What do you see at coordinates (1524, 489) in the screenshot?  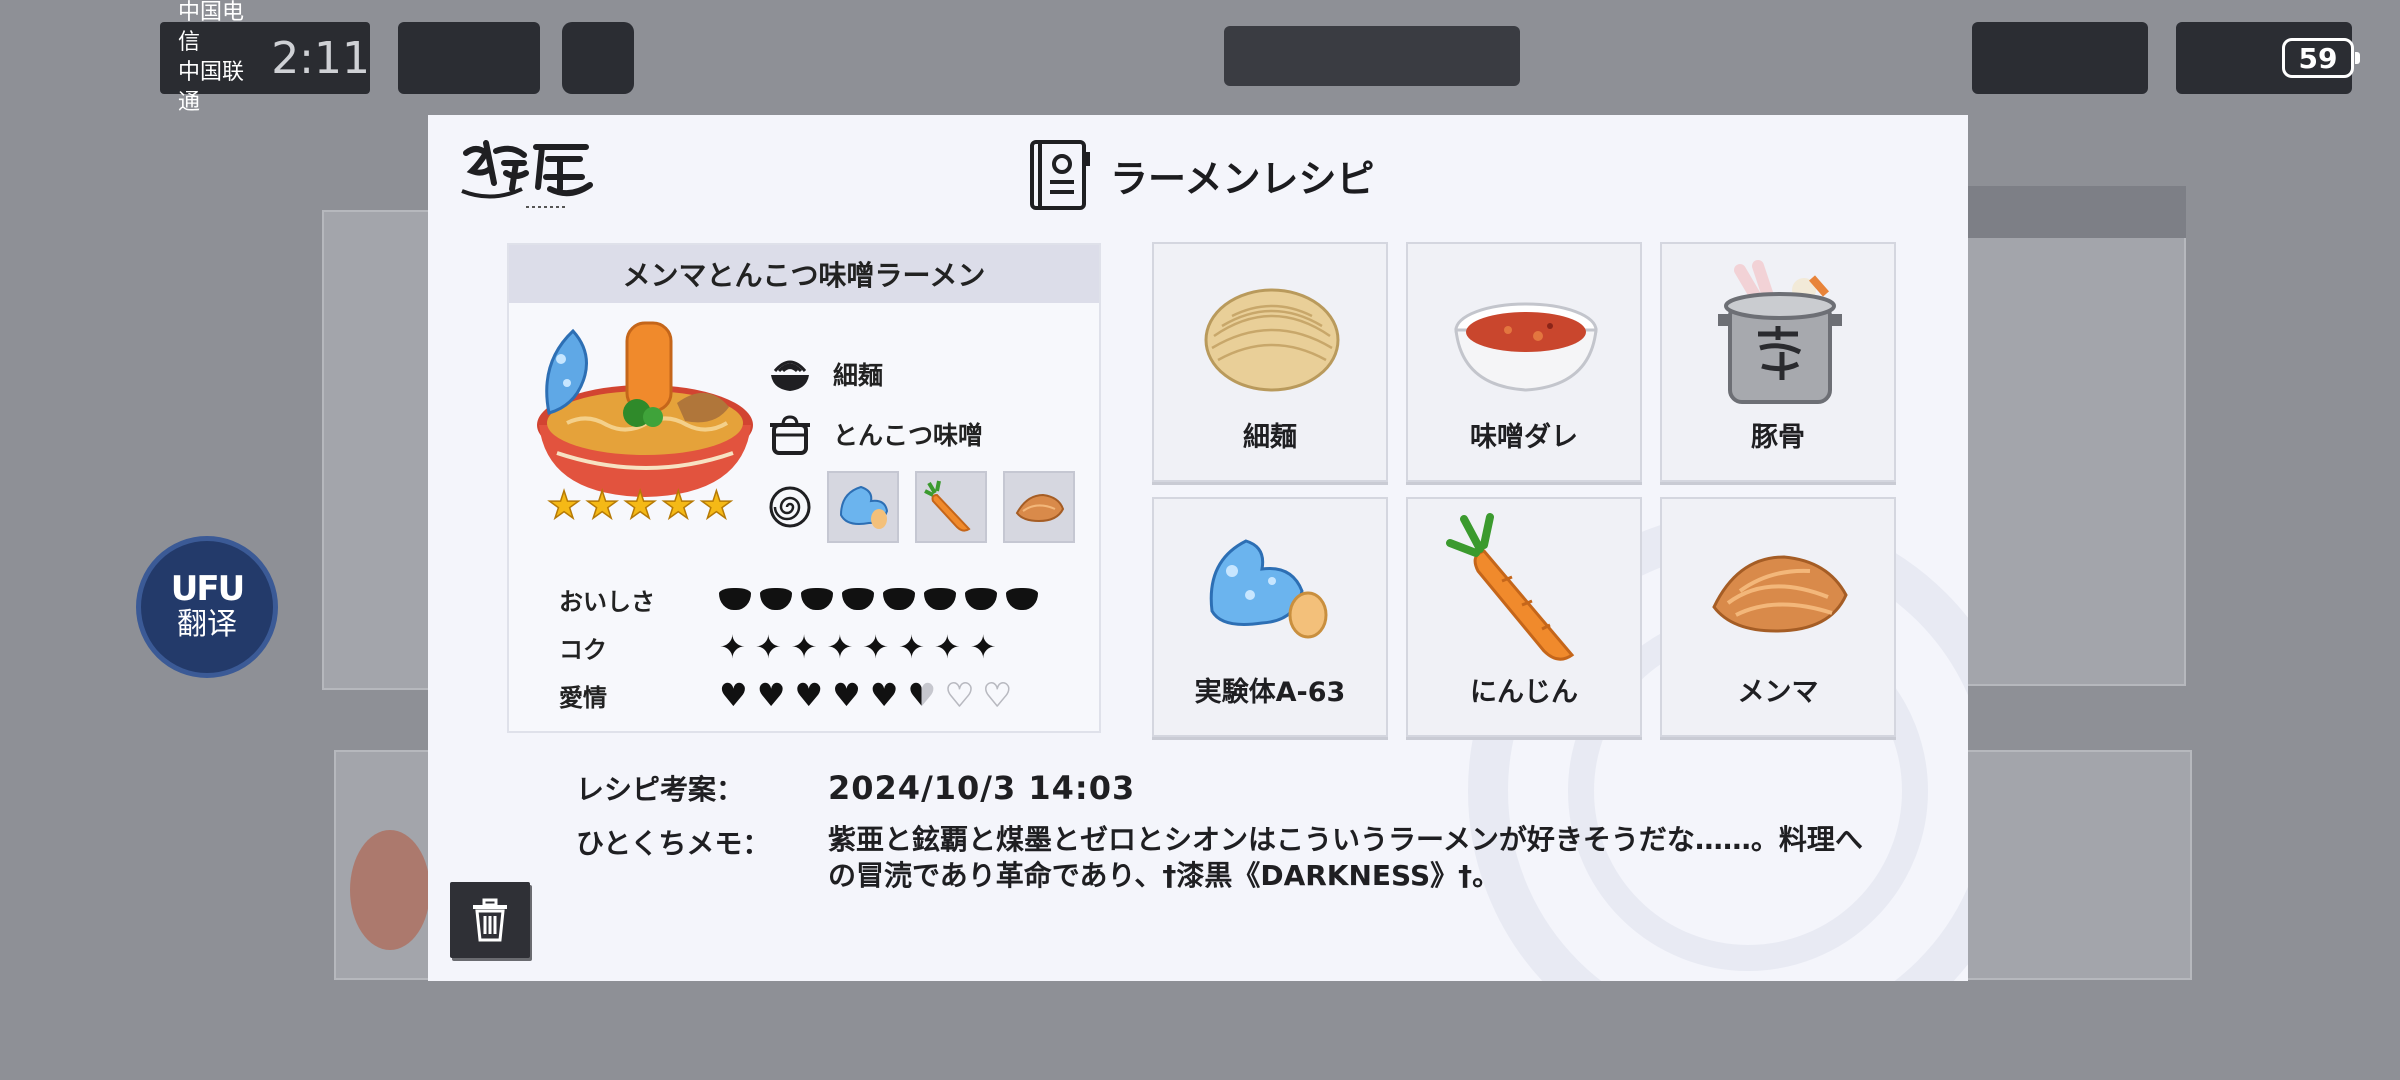 I see `ingredient-grid: 細麺 味噌ダレ 豚骨 実験体A-63 にんじん メンマ` at bounding box center [1524, 489].